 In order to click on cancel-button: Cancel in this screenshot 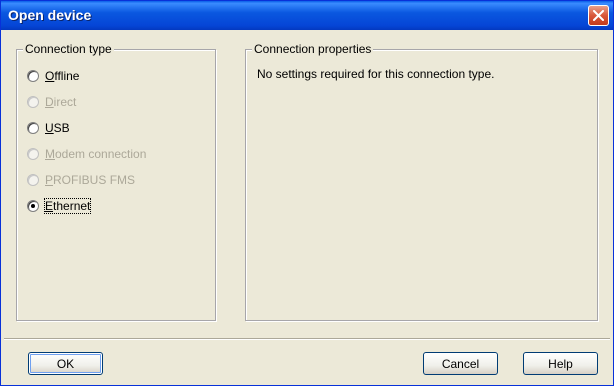, I will do `click(460, 363)`.